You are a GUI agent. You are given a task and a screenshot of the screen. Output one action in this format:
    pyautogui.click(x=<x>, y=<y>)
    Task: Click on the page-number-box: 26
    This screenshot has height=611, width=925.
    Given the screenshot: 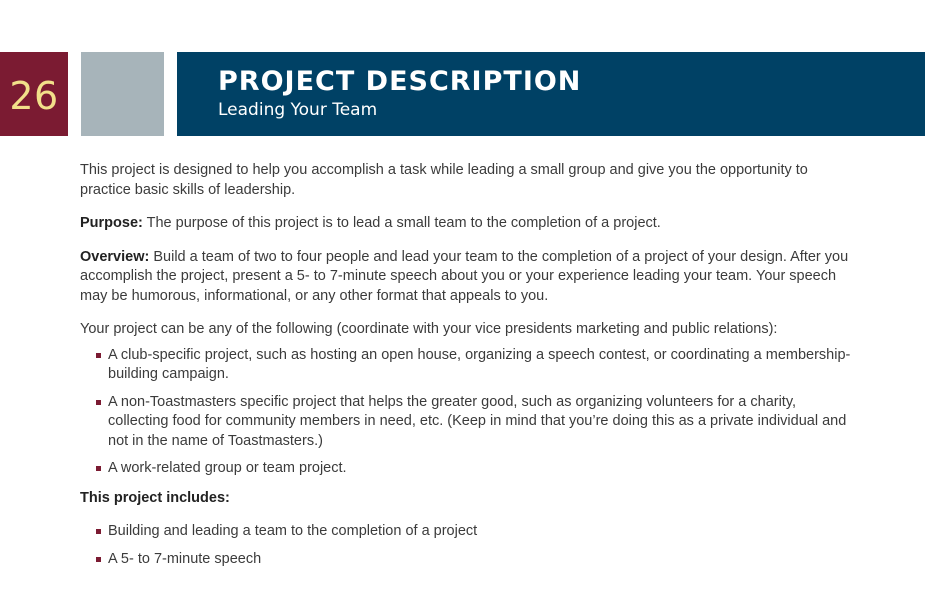 What is the action you would take?
    pyautogui.click(x=34, y=94)
    